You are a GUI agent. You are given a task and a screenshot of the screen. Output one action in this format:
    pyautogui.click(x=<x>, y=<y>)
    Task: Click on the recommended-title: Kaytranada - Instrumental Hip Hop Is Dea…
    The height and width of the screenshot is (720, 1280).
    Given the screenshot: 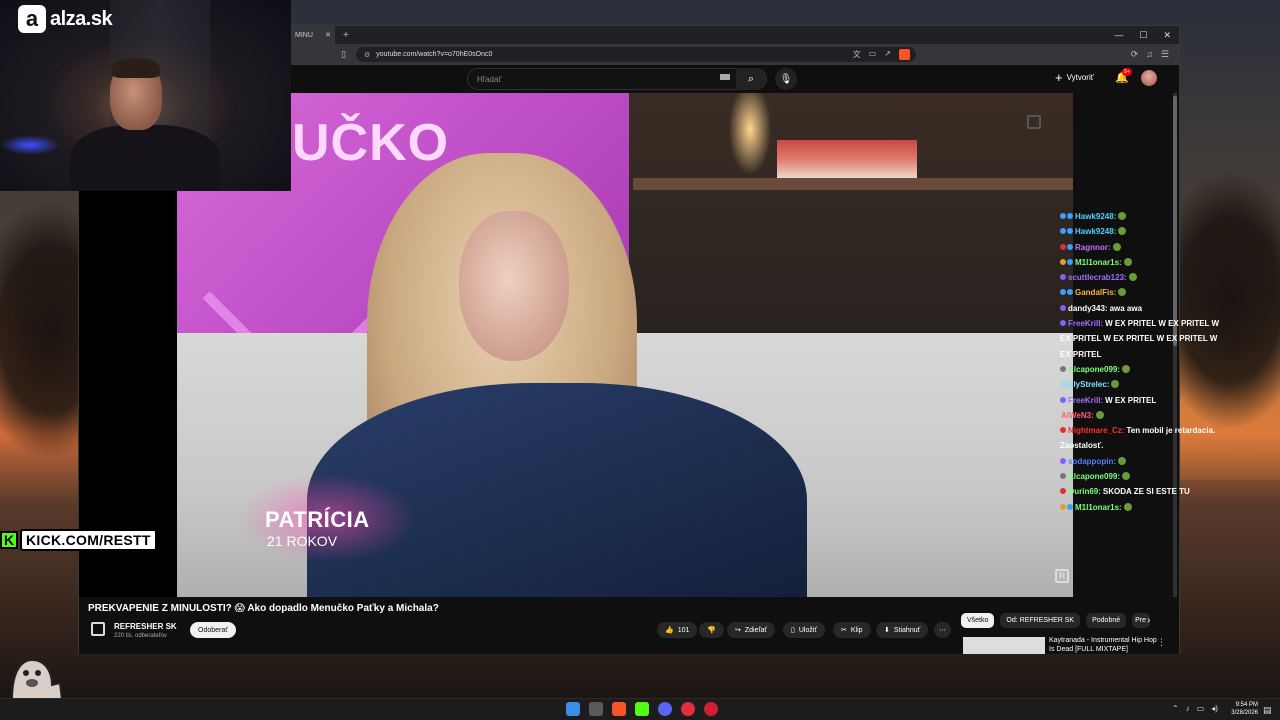 What is the action you would take?
    pyautogui.click(x=1104, y=644)
    